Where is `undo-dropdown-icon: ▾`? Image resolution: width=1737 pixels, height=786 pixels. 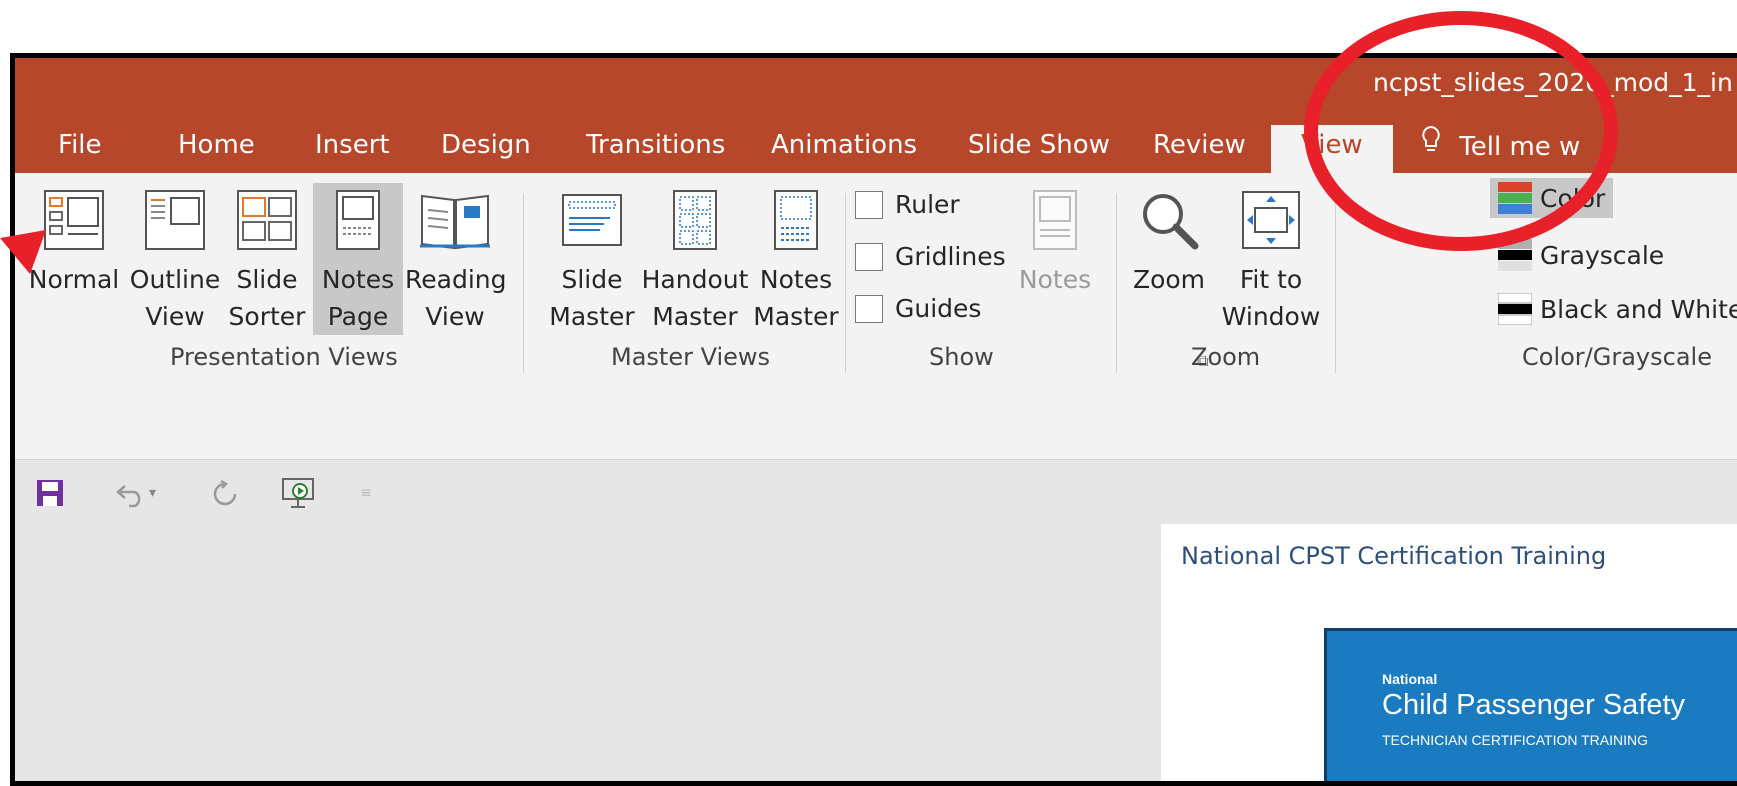
undo-dropdown-icon: ▾ is located at coordinates (152, 493).